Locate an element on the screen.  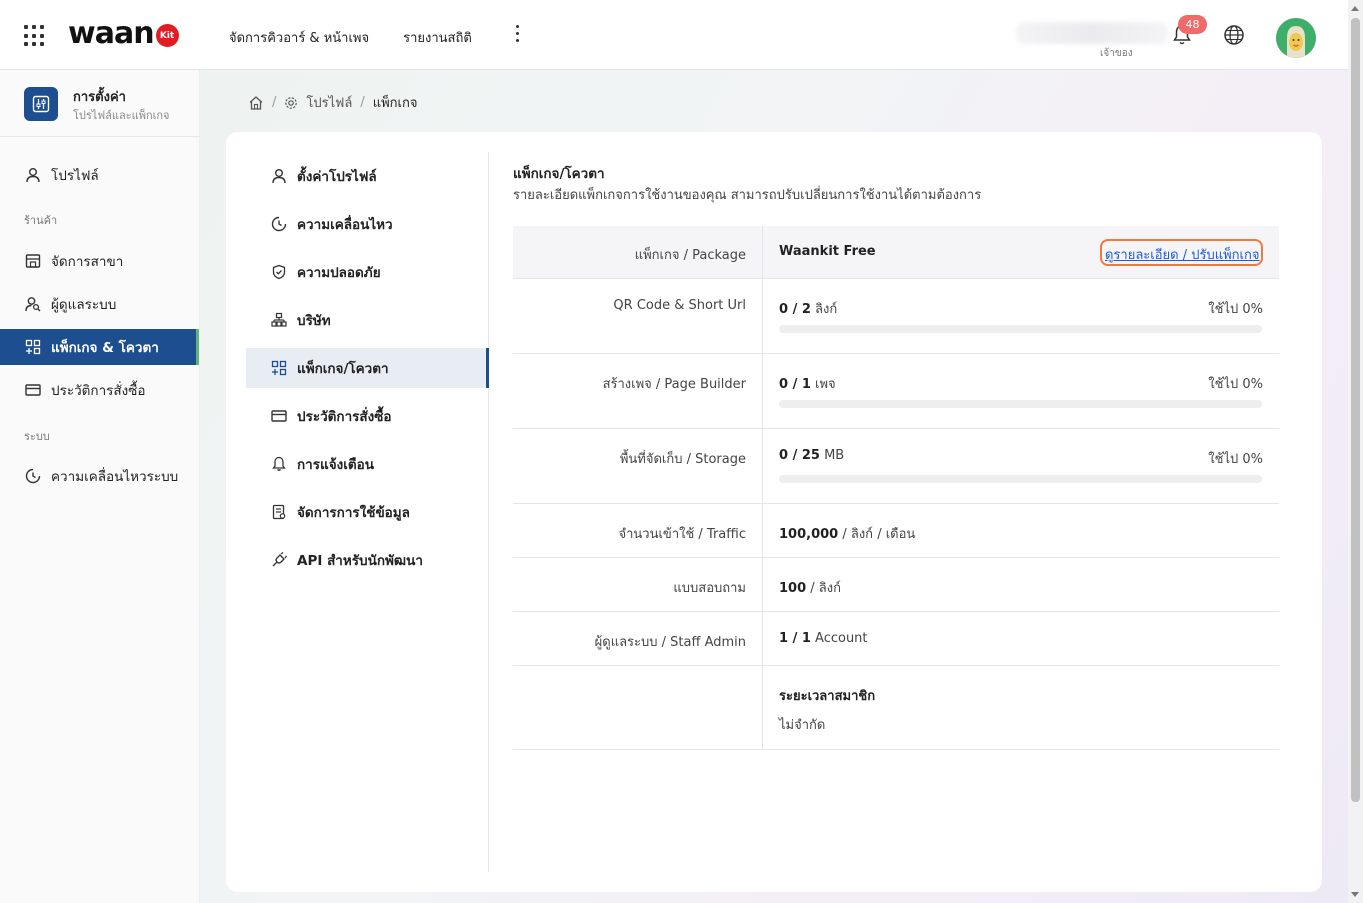
more-vertical-icon is located at coordinates (517, 33).